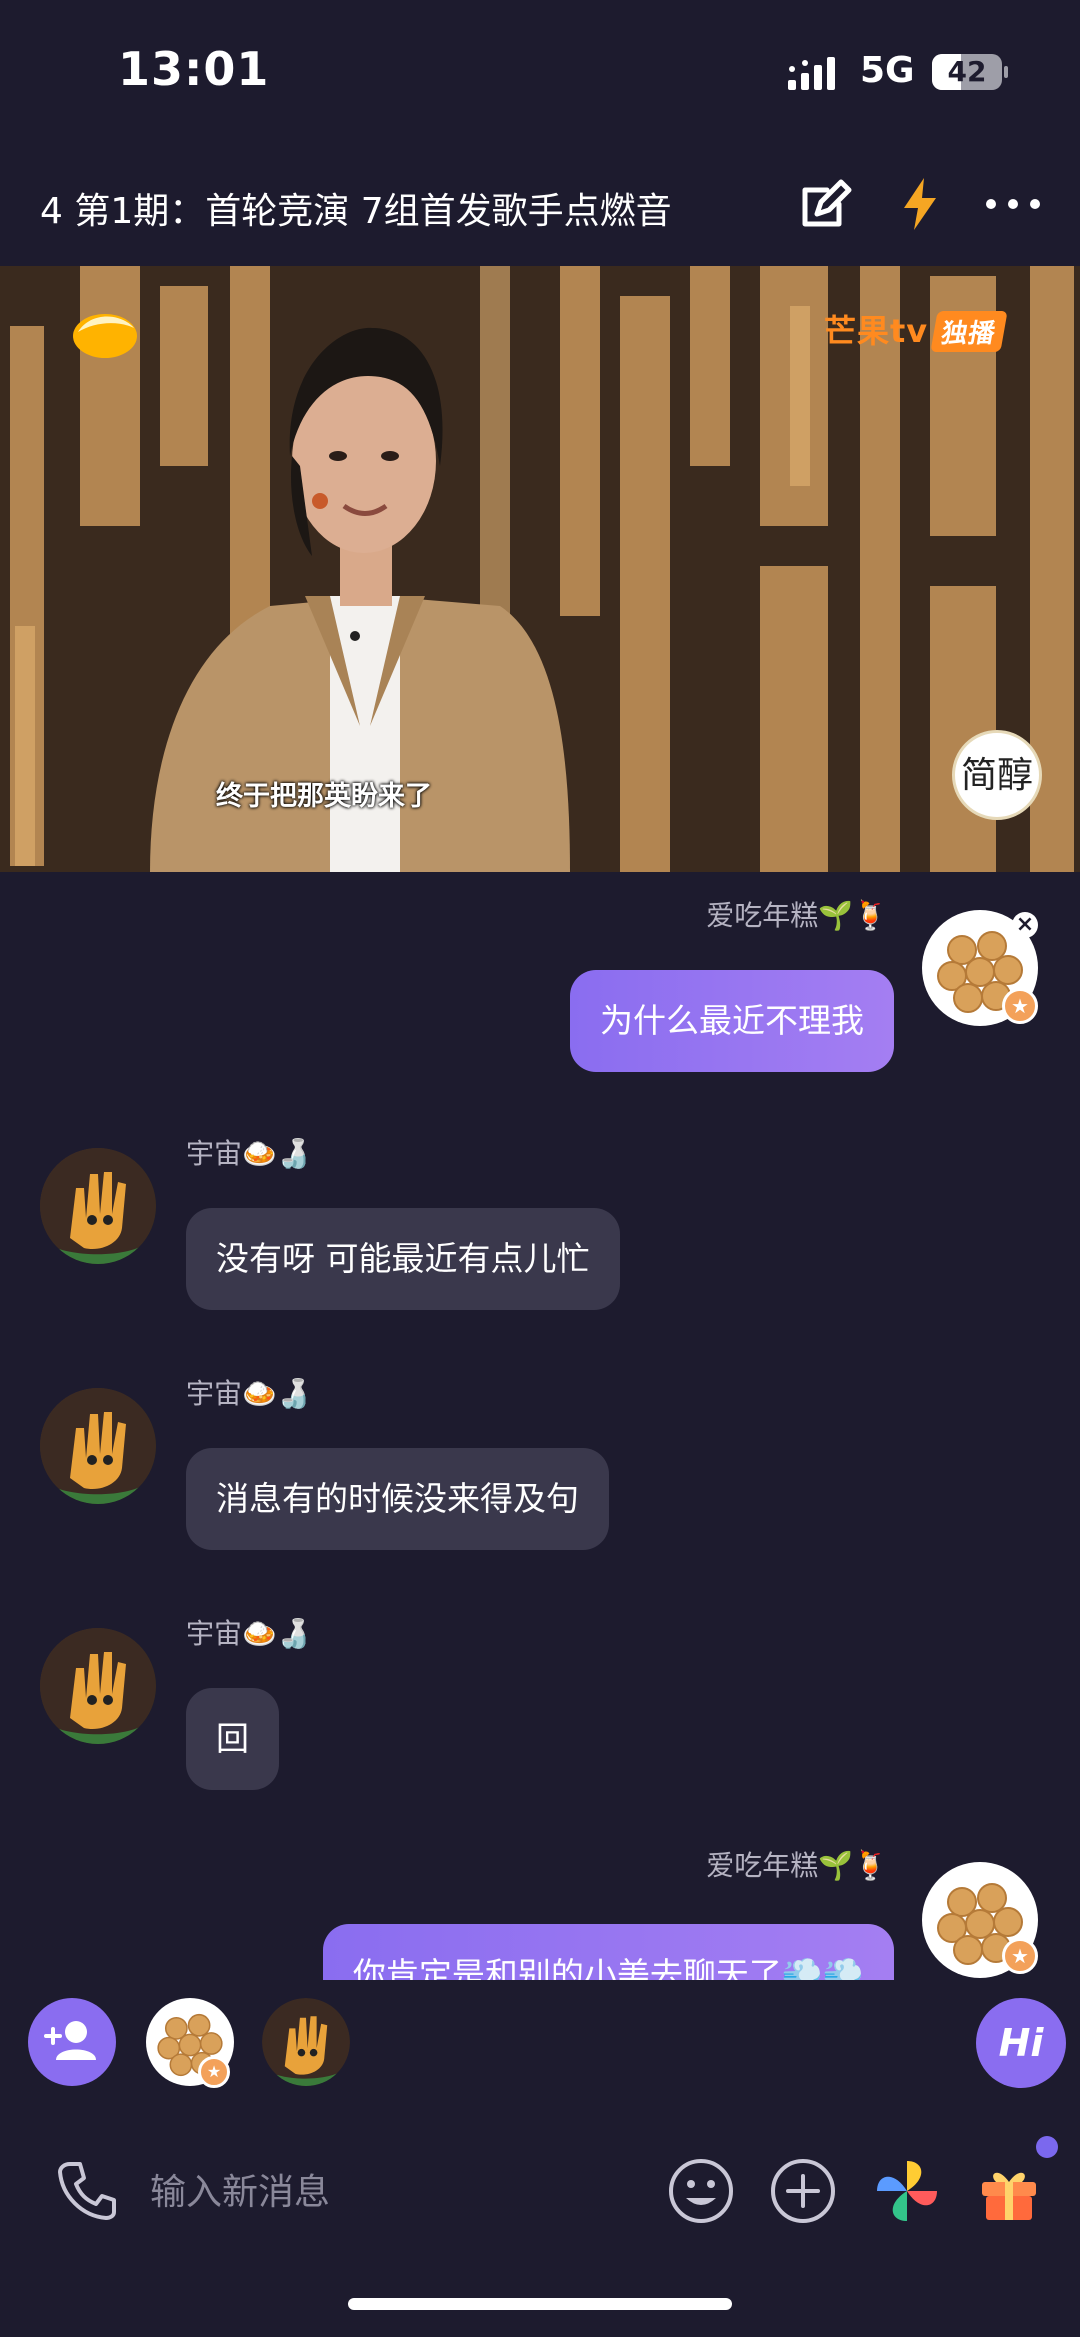  What do you see at coordinates (403, 1259) in the screenshot?
I see `message-bubble-incoming: 没有呀 可能最近有点儿忙` at bounding box center [403, 1259].